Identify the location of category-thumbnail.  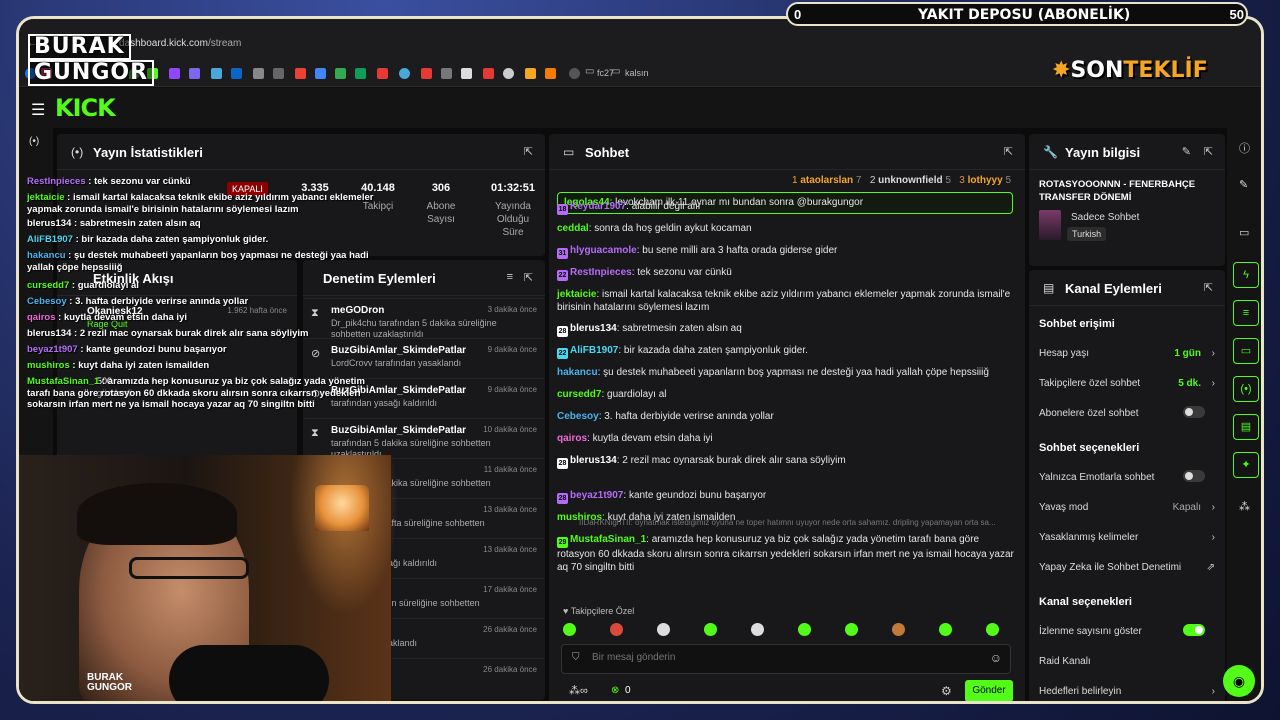
(1050, 225).